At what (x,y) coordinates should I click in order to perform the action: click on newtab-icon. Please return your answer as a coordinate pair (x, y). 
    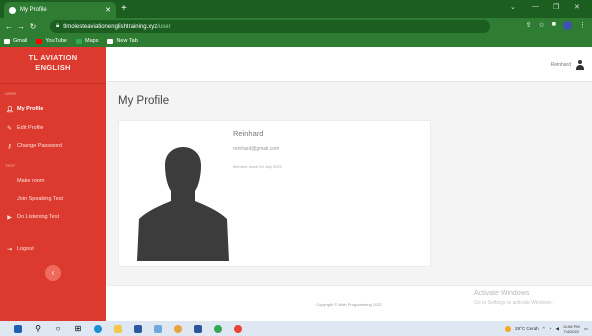
    Looking at the image, I should click on (110, 41).